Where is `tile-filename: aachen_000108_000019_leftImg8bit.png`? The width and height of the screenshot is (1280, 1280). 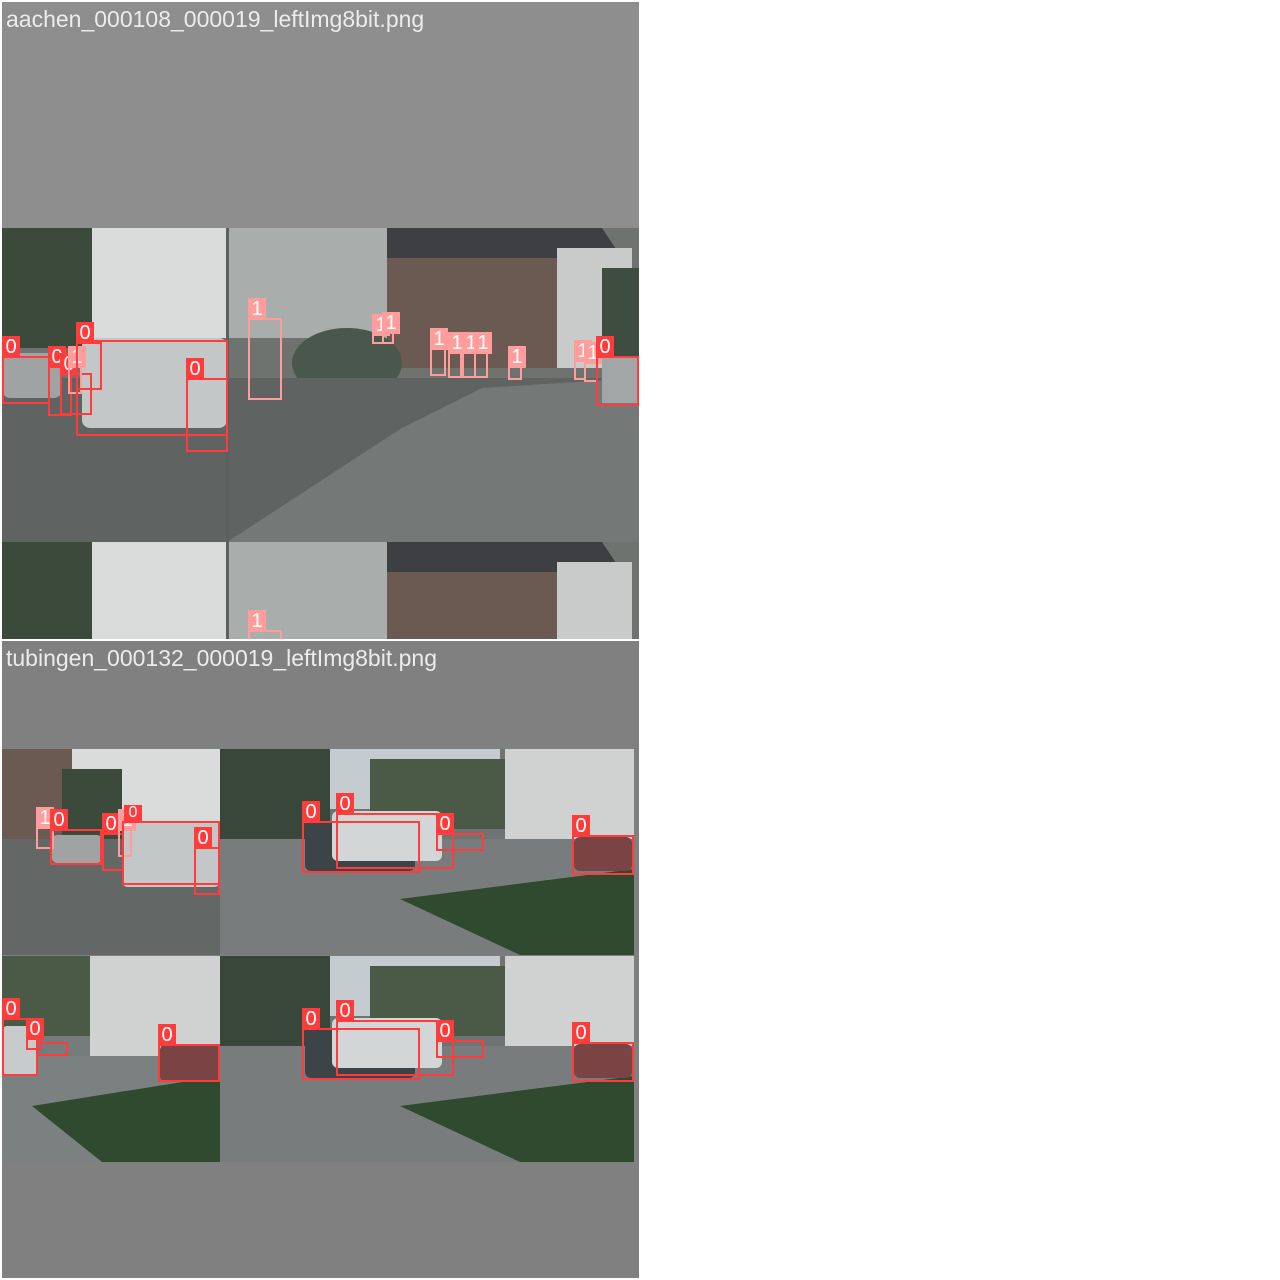
tile-filename: aachen_000108_000019_leftImg8bit.png is located at coordinates (215, 19).